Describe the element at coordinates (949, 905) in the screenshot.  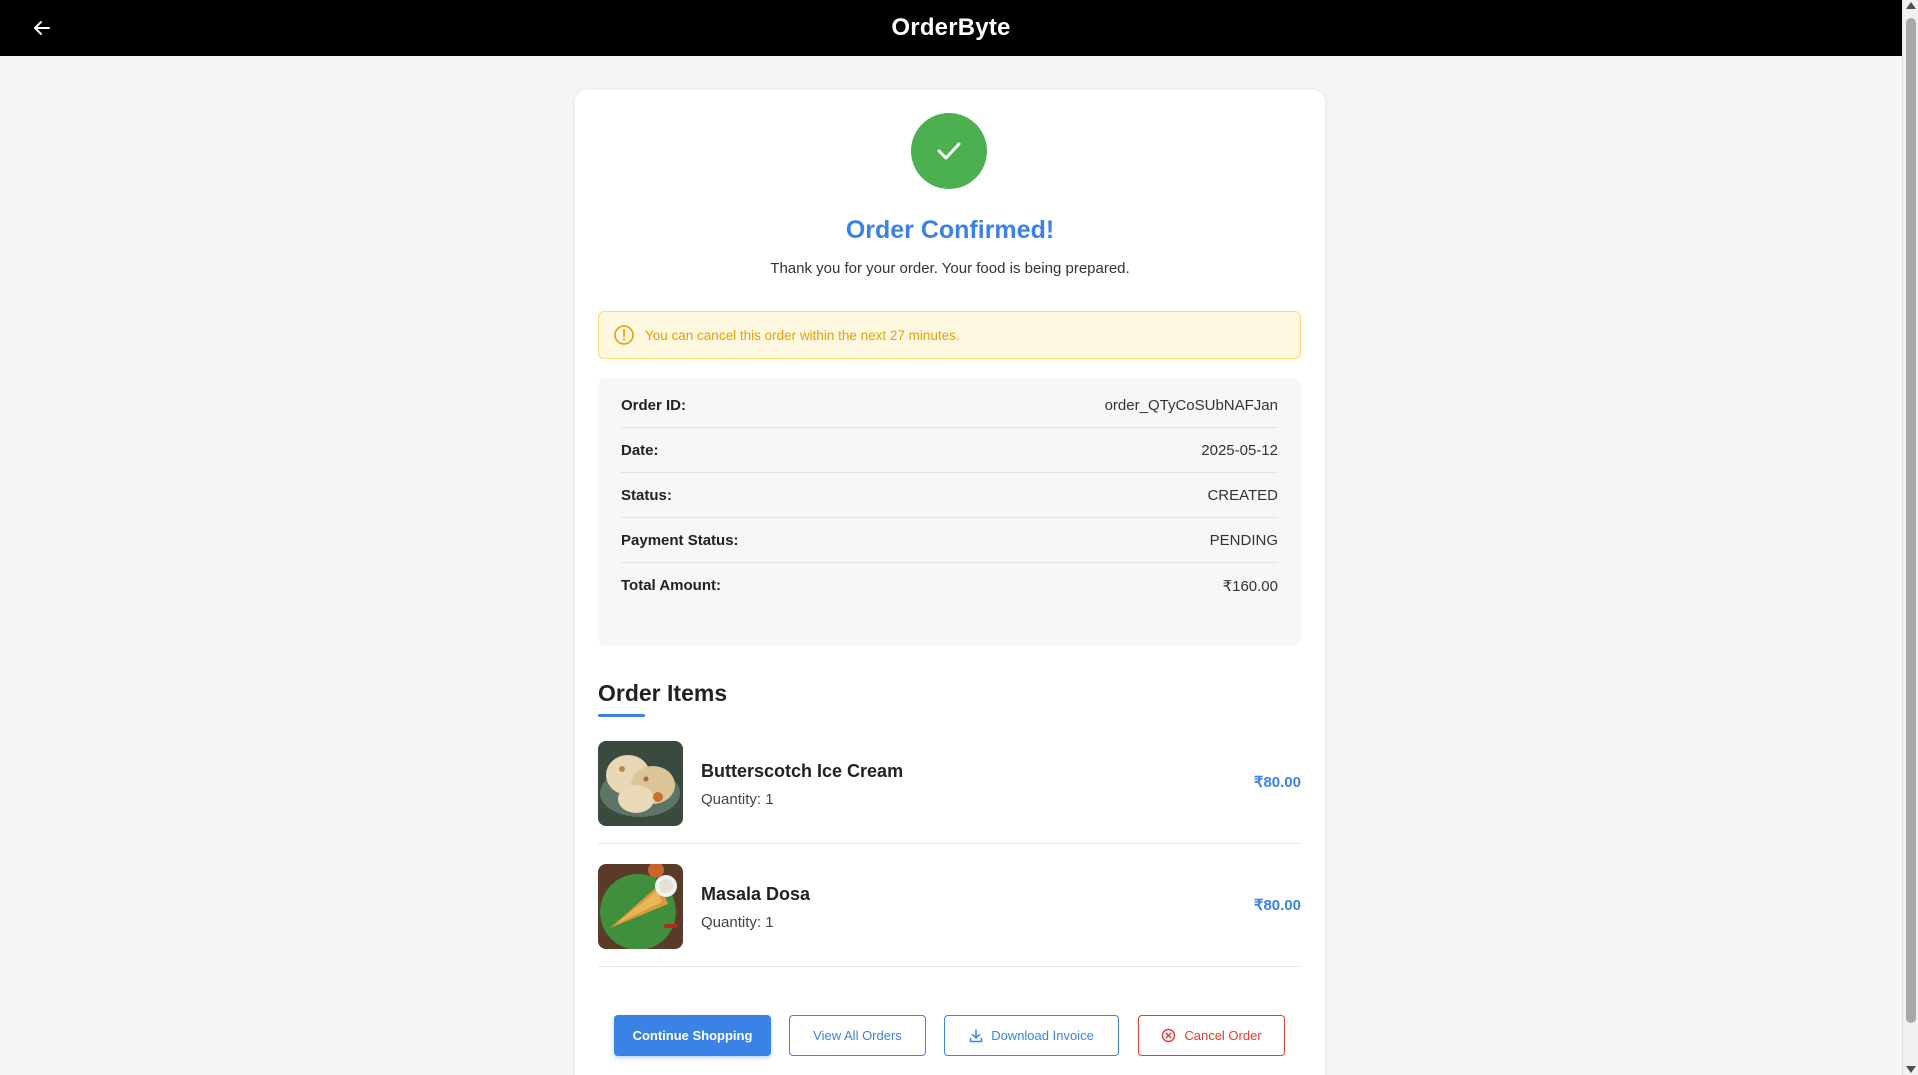
I see `order-item: Masala Dosa Quantity: 1 ₹80.00` at that location.